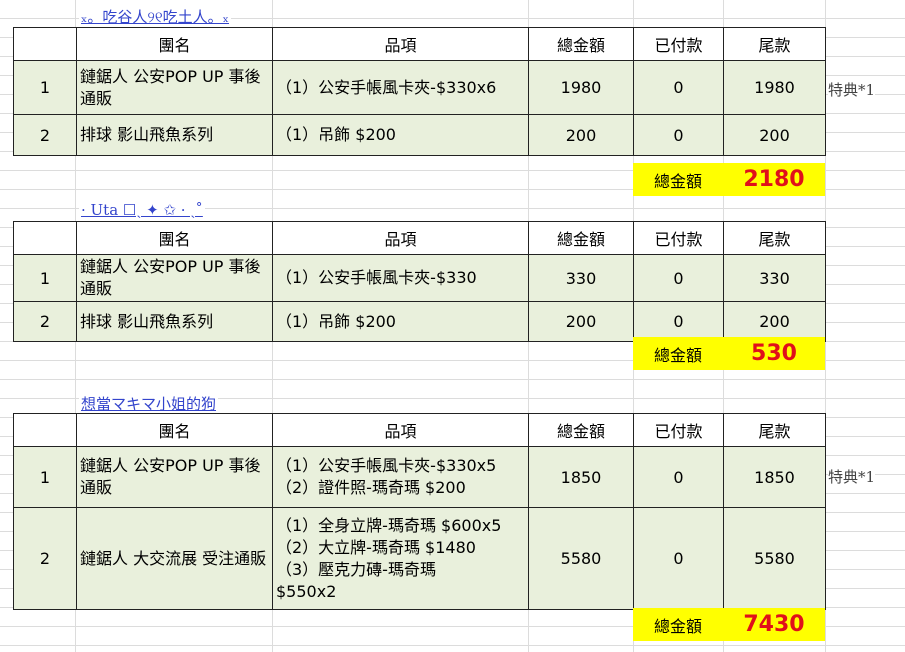 The width and height of the screenshot is (905, 652). What do you see at coordinates (389, 525) in the screenshot?
I see `item-line: （1）全身立牌-瑪奇瑪 $600x5` at bounding box center [389, 525].